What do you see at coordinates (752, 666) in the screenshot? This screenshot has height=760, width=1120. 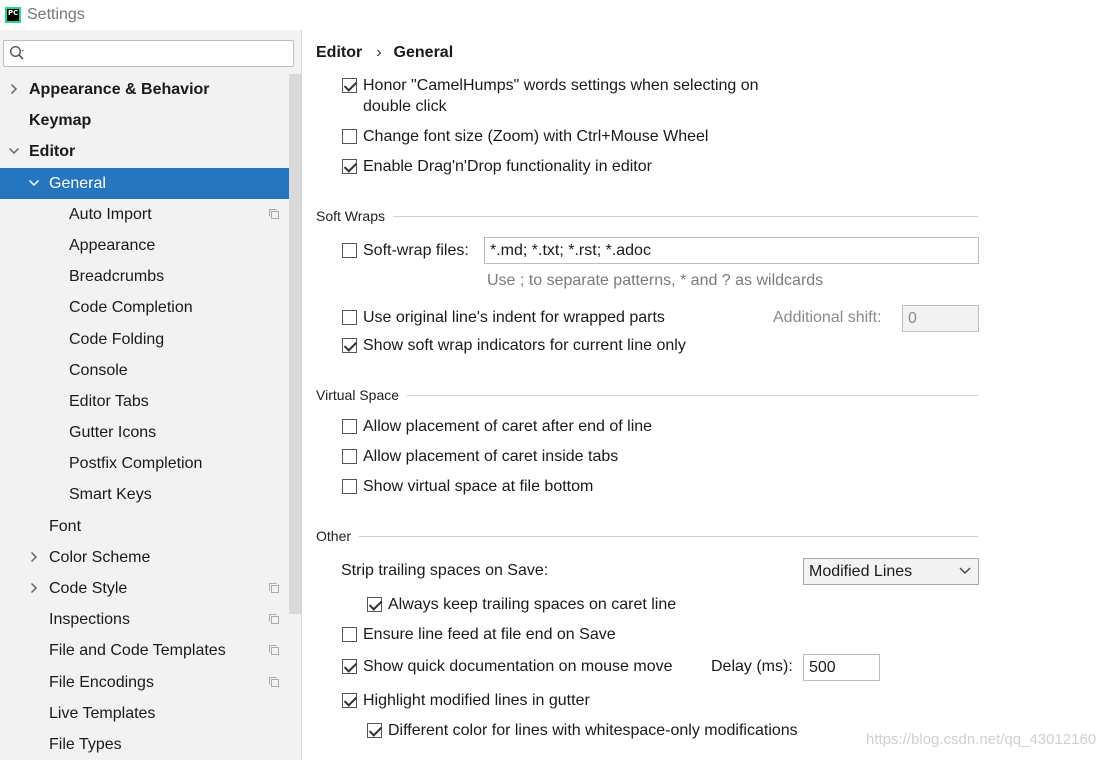 I see `delay-label: Delay (ms):` at bounding box center [752, 666].